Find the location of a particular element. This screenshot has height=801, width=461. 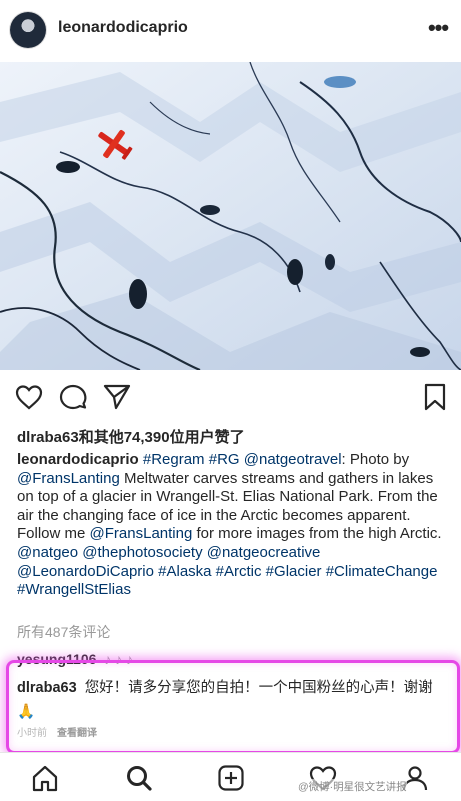

view-all-comments-link: 所有487条评论 is located at coordinates (63, 632).